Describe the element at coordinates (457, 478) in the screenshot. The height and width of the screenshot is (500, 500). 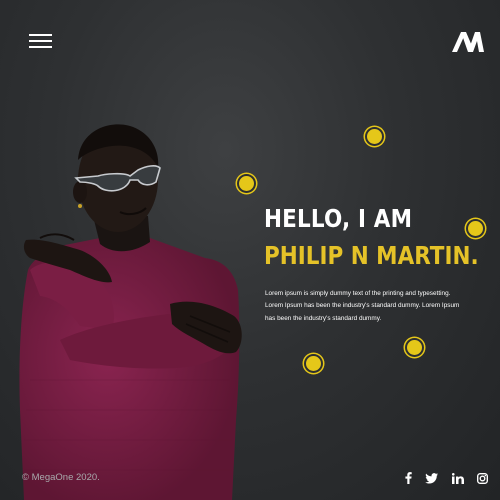
I see `linkedin-icon` at that location.